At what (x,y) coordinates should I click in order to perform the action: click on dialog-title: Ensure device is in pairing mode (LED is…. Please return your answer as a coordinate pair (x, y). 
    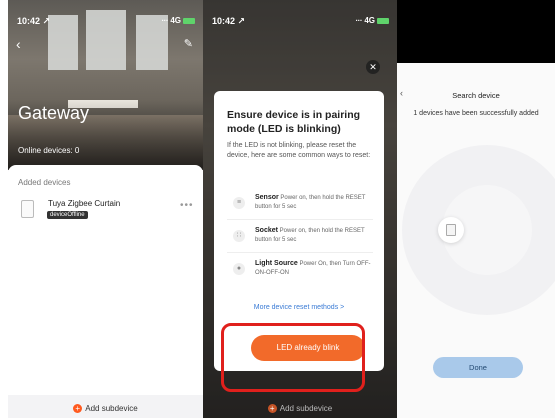
    Looking at the image, I should click on (294, 122).